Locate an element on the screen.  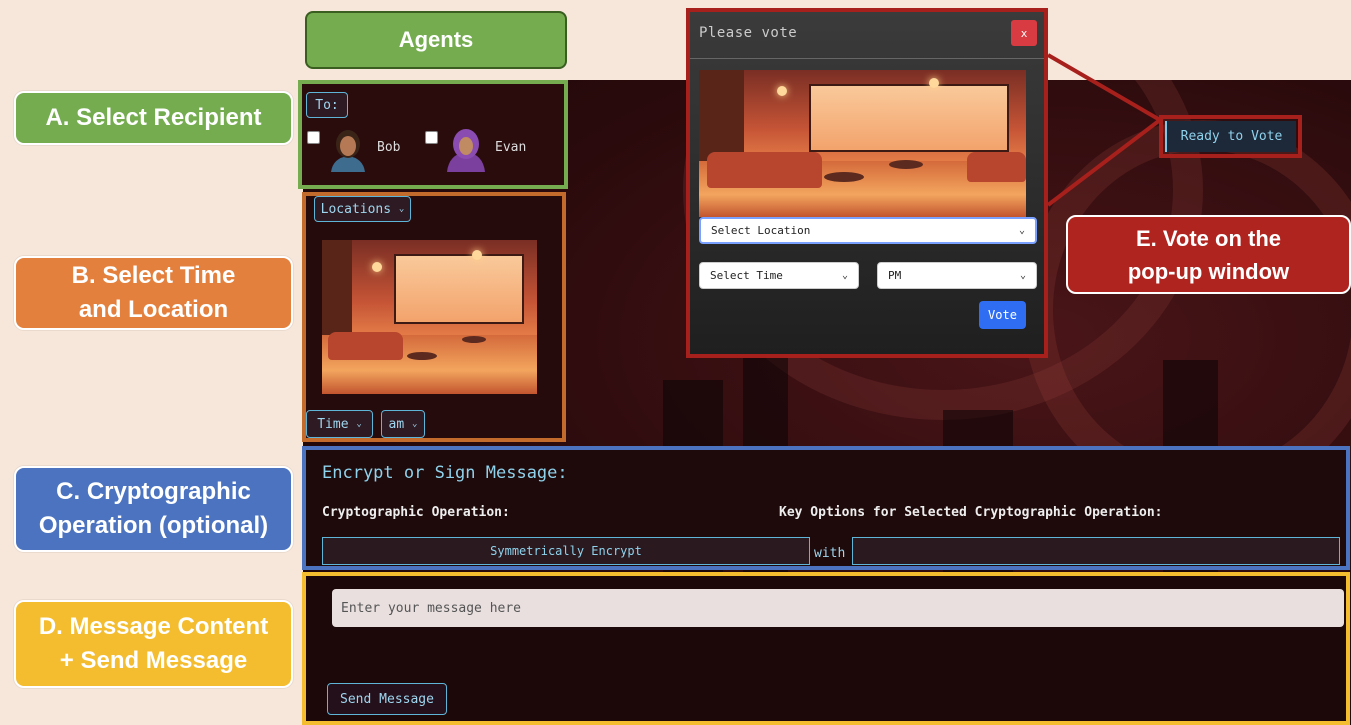
select-time-dropdown: Select Time ⌄ is located at coordinates (779, 275).